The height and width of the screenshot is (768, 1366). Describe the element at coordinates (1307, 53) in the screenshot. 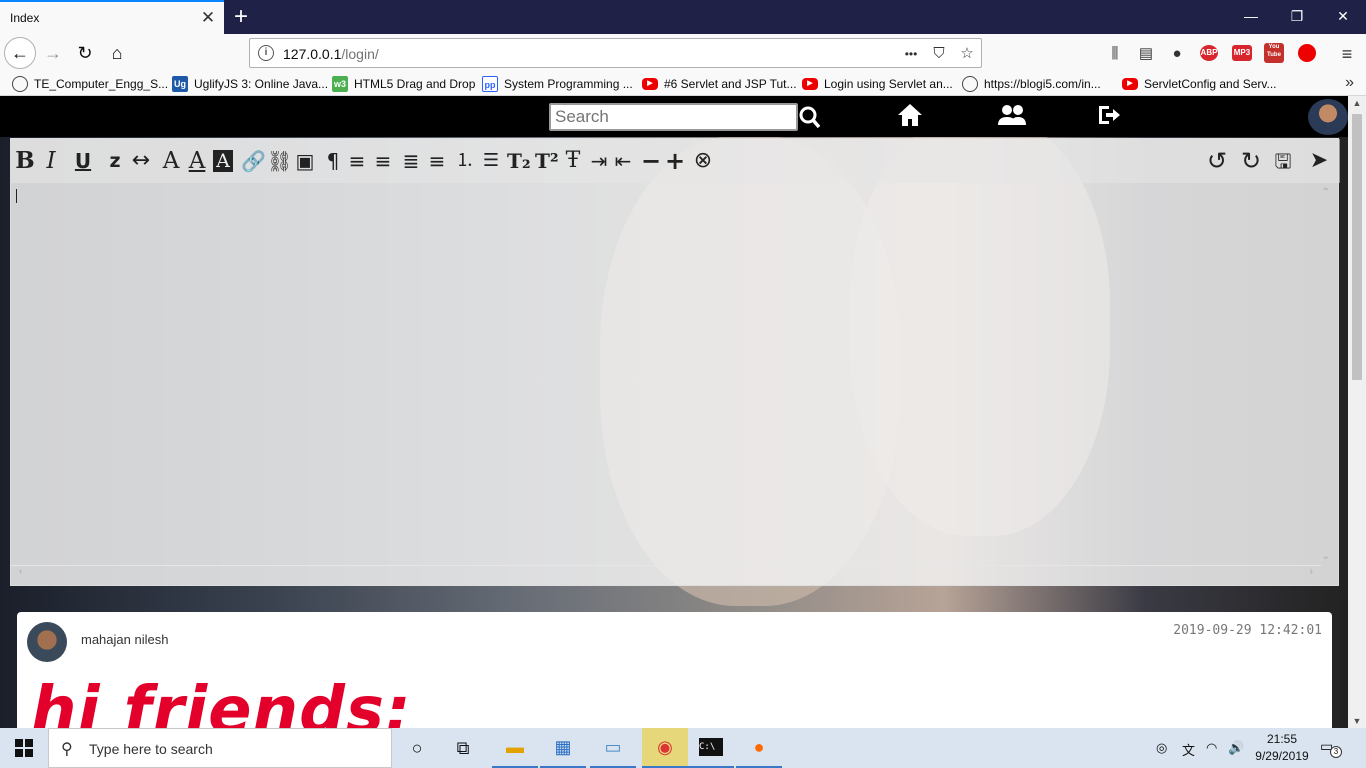

I see `ublock-icon` at that location.